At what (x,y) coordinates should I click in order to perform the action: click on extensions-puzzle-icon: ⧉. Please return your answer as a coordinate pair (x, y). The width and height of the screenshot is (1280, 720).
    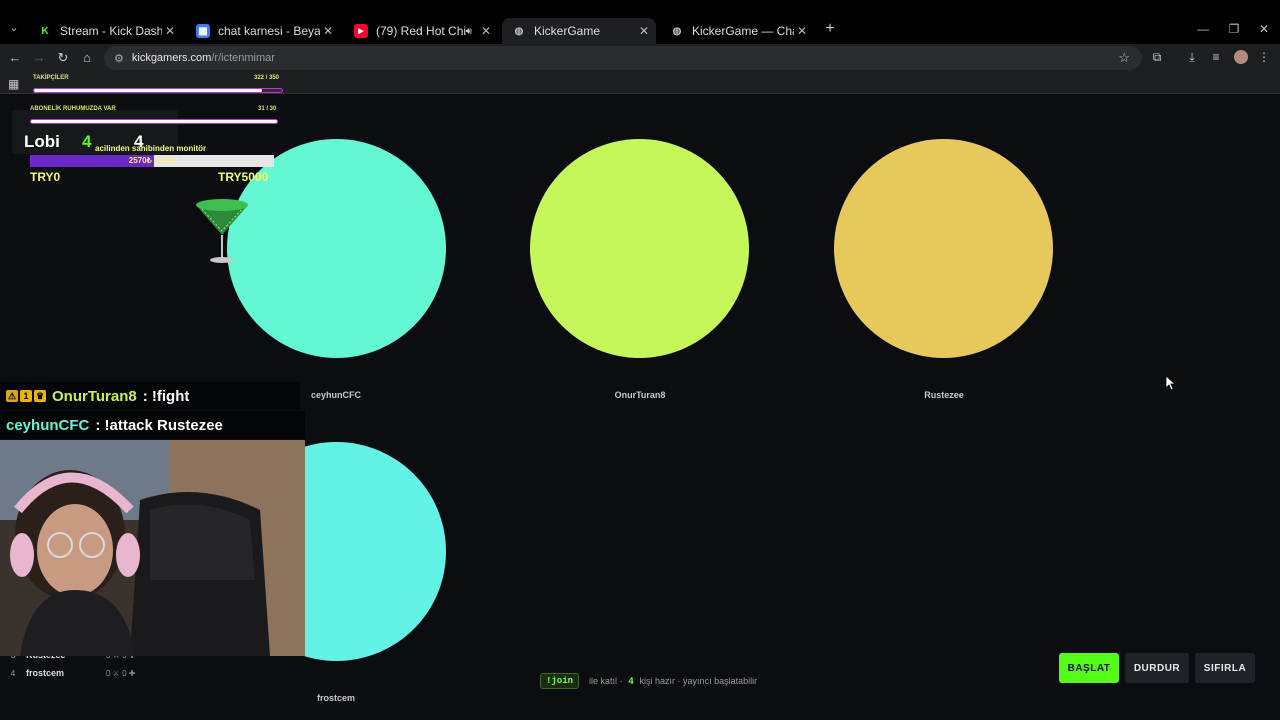
    Looking at the image, I should click on (1157, 57).